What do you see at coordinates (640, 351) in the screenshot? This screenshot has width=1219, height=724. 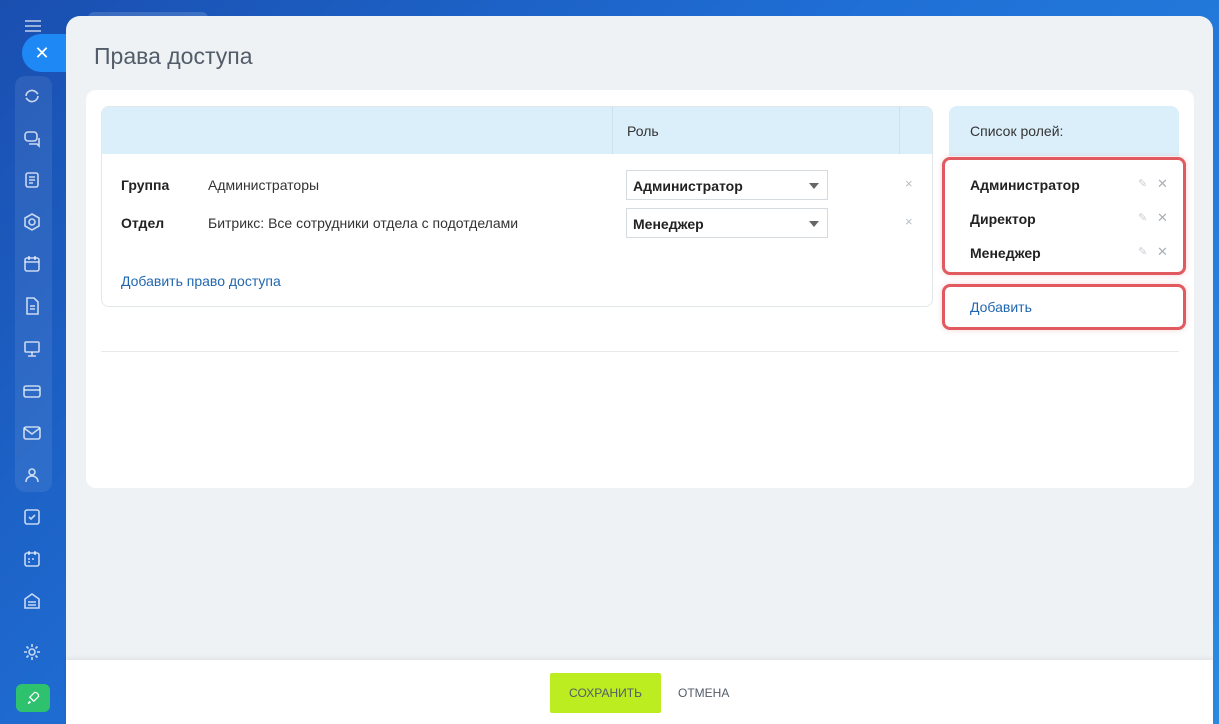 I see `divider` at bounding box center [640, 351].